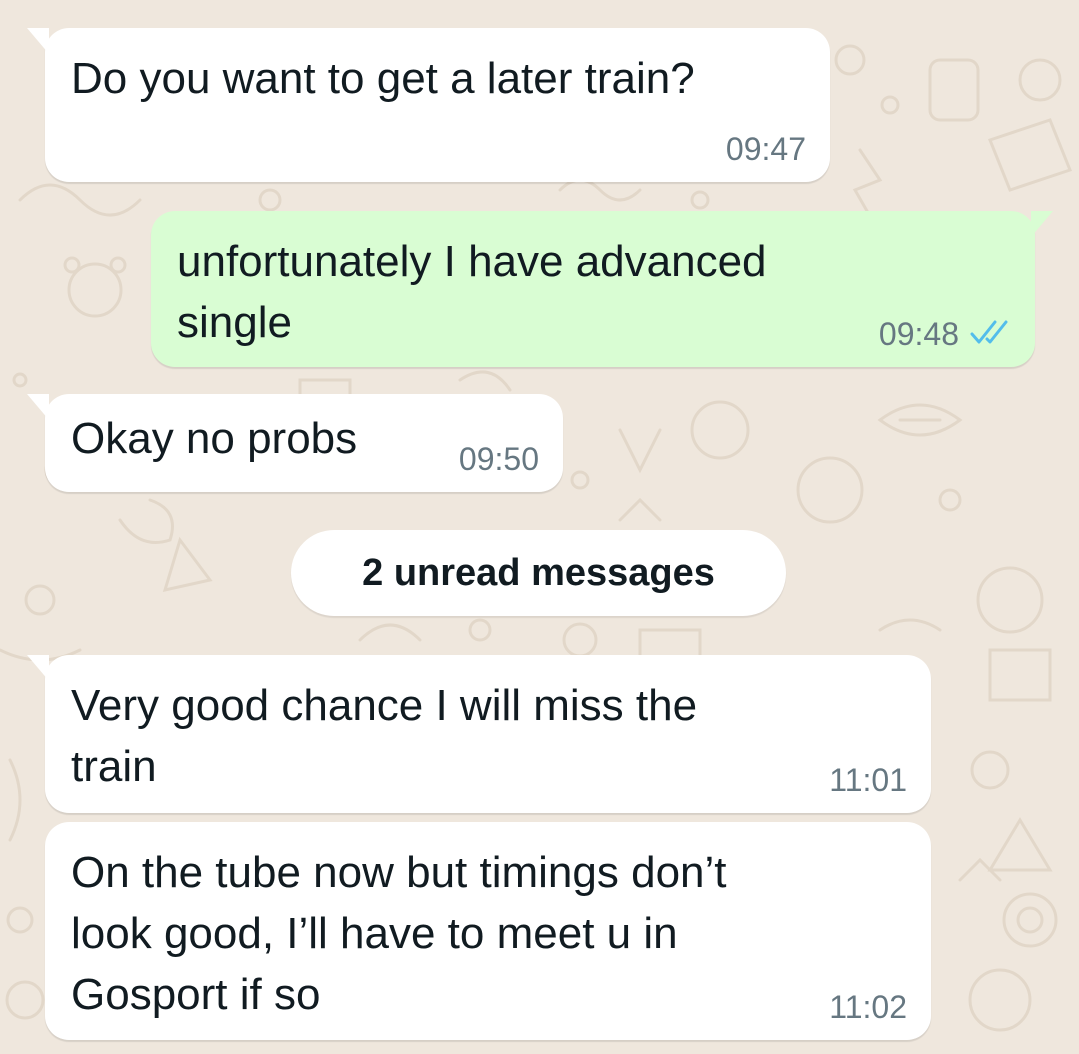 This screenshot has height=1054, width=1079. What do you see at coordinates (428, 105) in the screenshot?
I see `incoming-message-bubble: Do you want to get a later train? 09:47` at bounding box center [428, 105].